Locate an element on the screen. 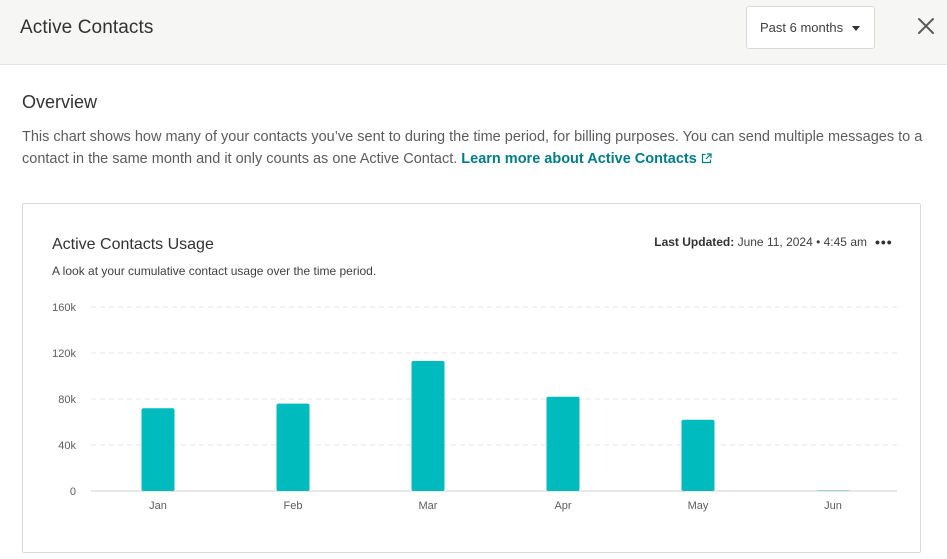 The image size is (947, 559). x-tick-label: Jun is located at coordinates (833, 506).